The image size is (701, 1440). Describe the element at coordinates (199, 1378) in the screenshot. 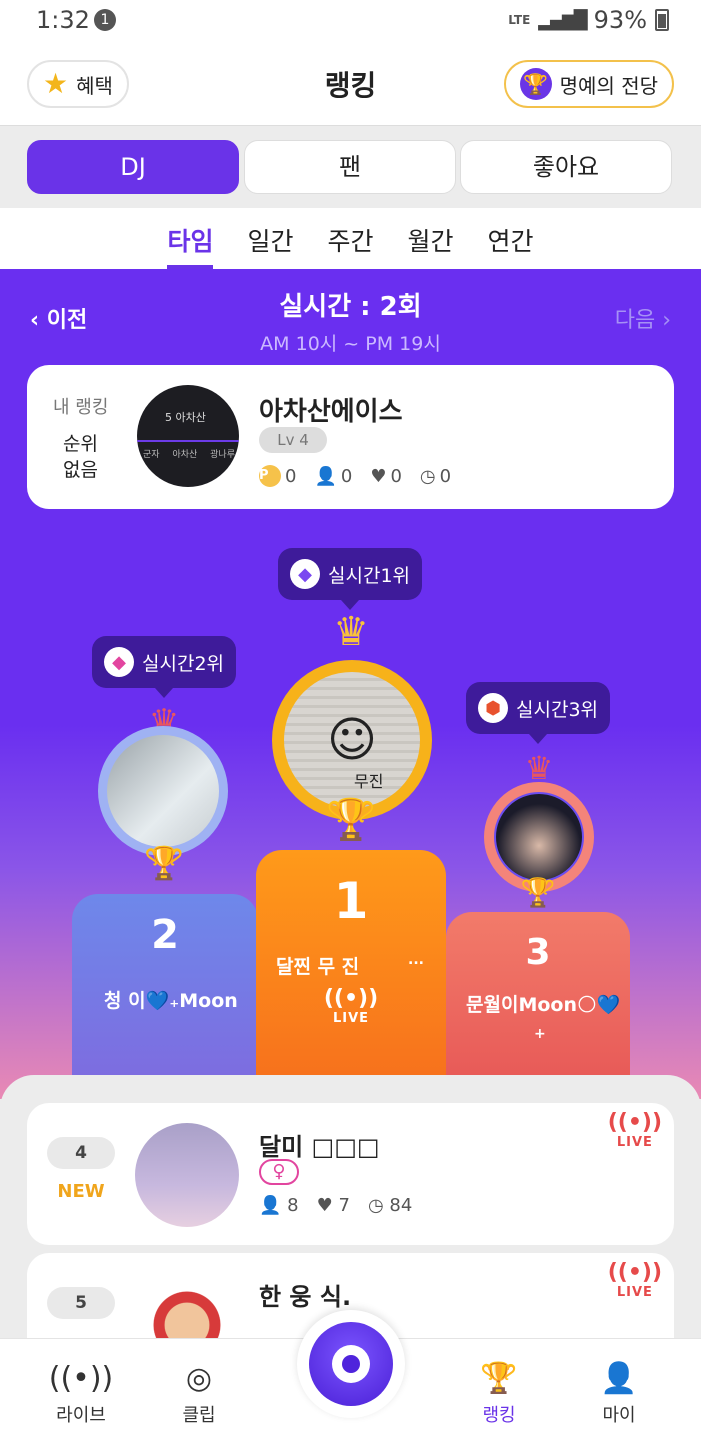

I see `disc-icon: ◎` at that location.